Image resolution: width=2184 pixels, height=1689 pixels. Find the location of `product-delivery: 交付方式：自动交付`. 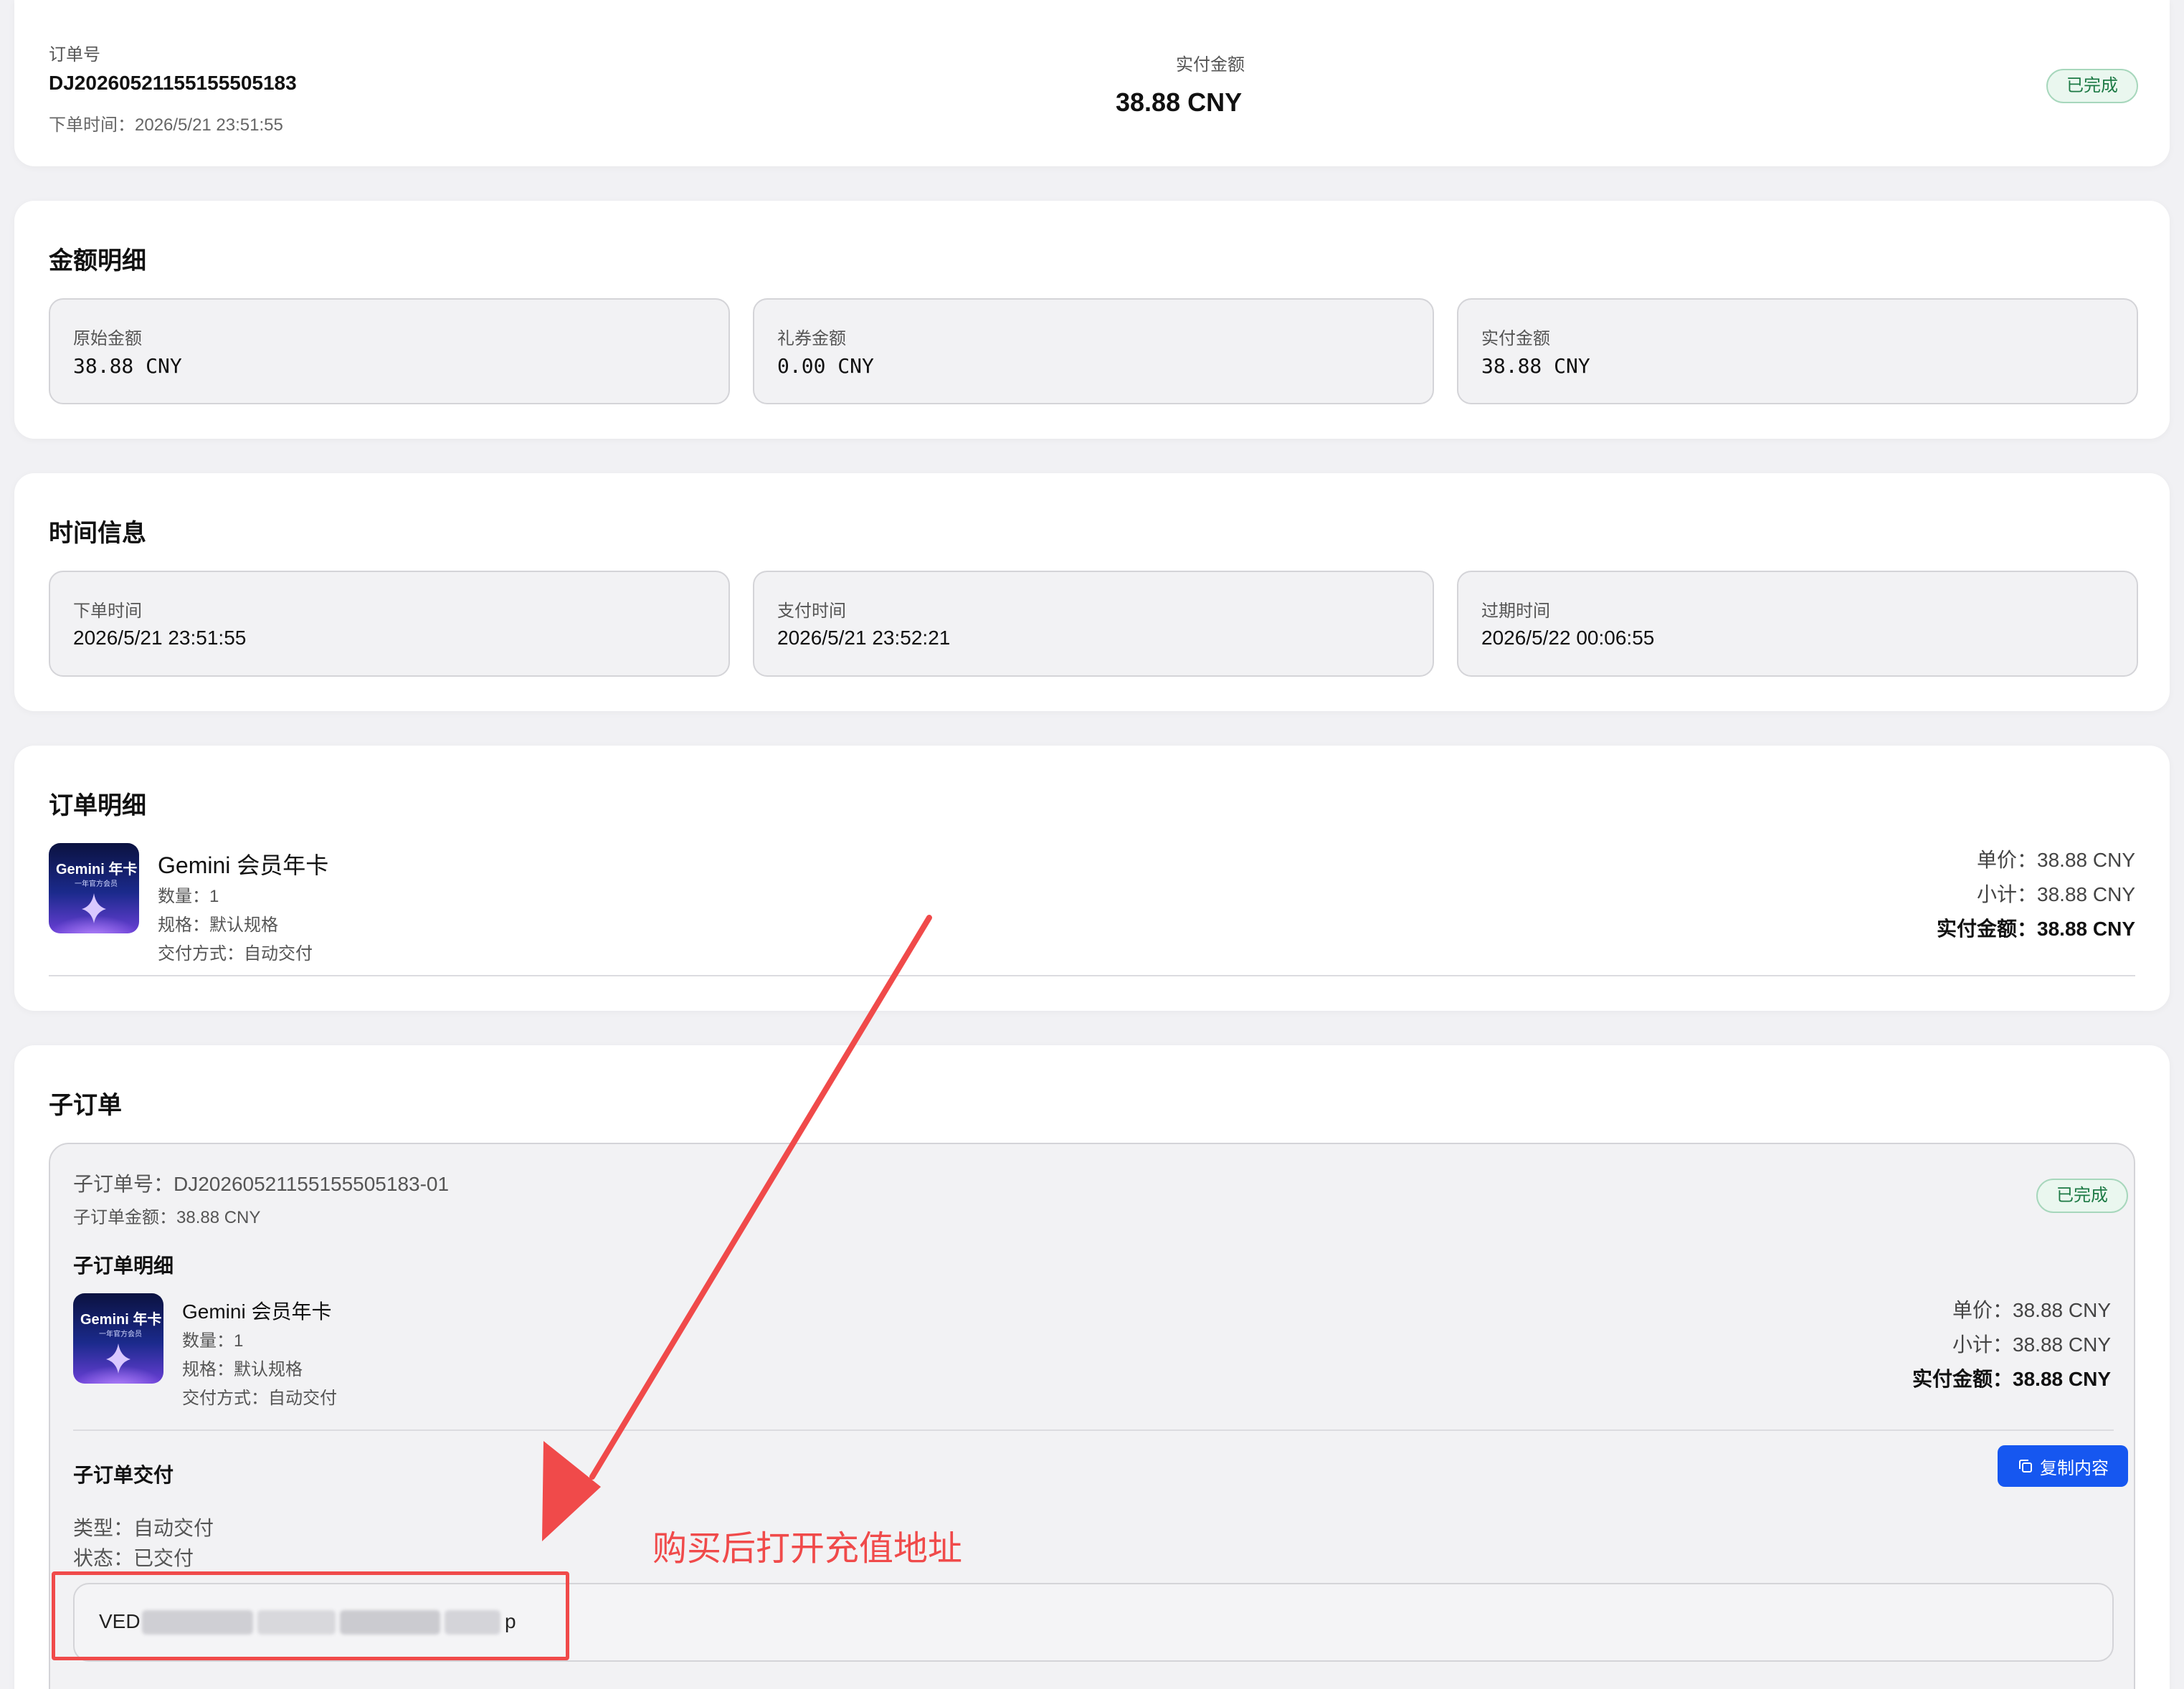

product-delivery: 交付方式：自动交付 is located at coordinates (236, 954).